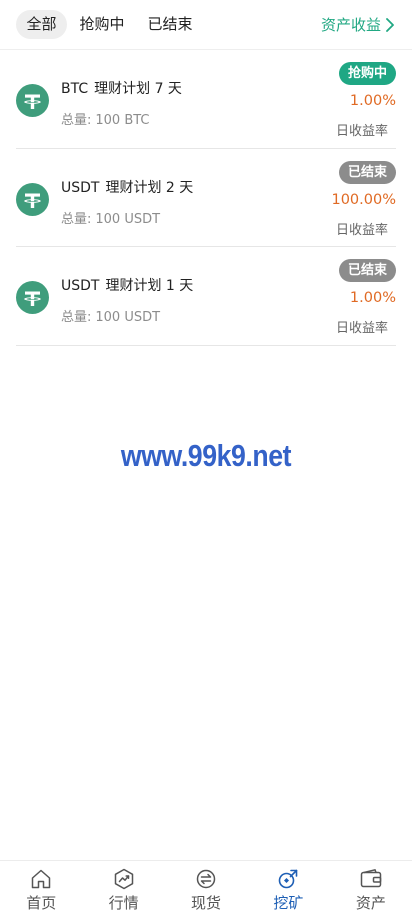  I want to click on top-filter-bar: 全部 抢购中 已结束 资产收益, so click(206, 25).